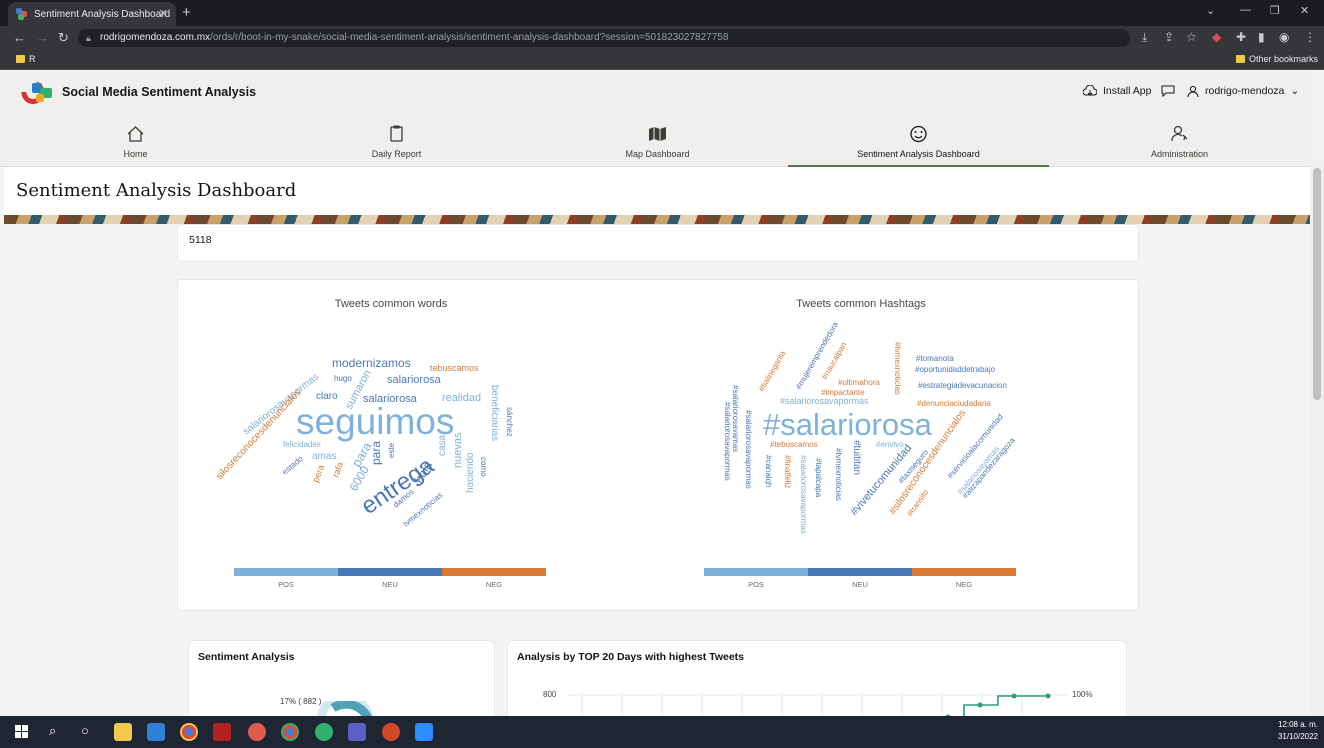  Describe the element at coordinates (156, 732) in the screenshot. I see `mail-icon` at that location.